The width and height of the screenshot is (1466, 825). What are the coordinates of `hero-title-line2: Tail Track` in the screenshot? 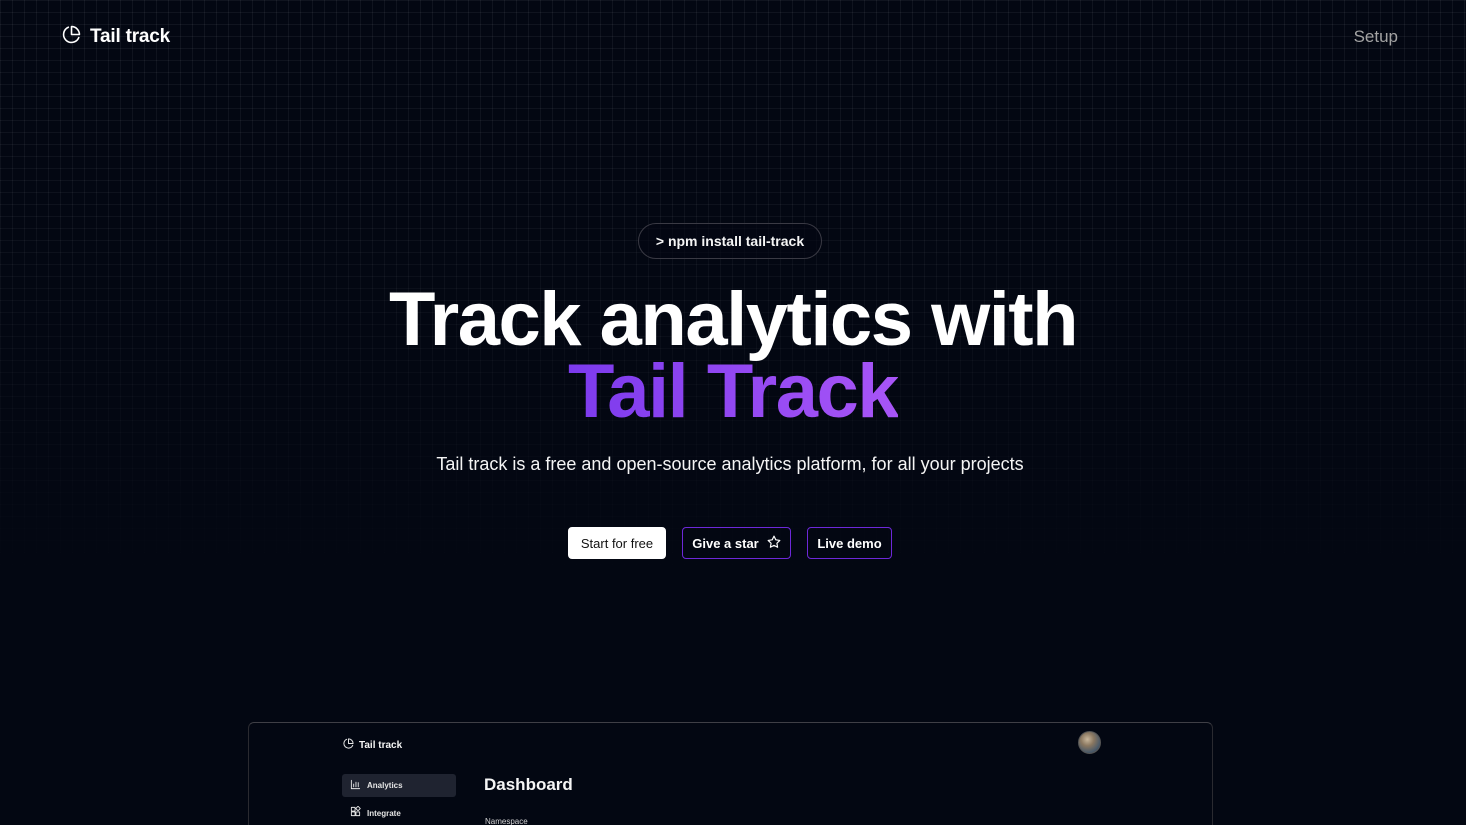 It's located at (733, 392).